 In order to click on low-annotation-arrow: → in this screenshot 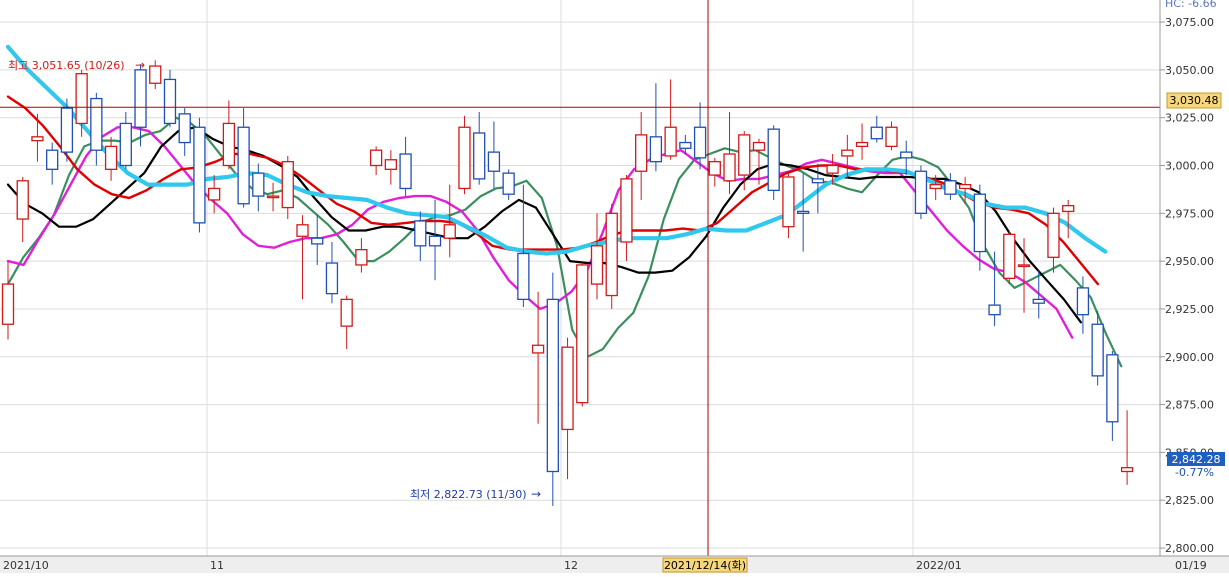, I will do `click(536, 494)`.